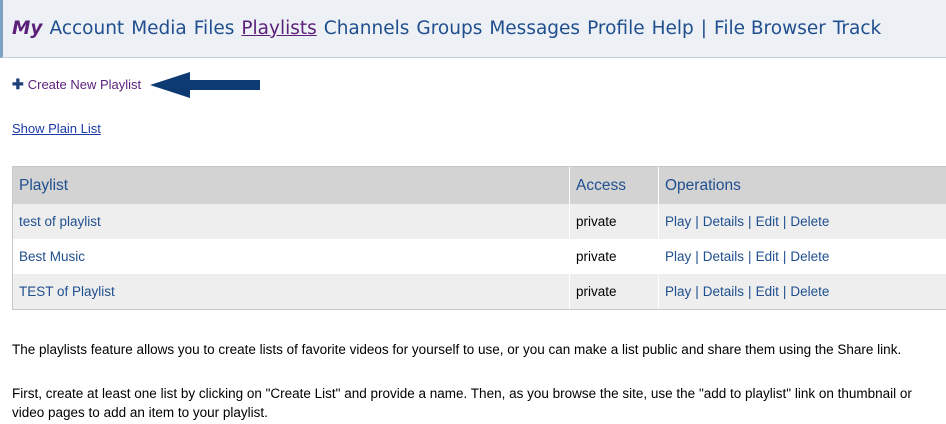 This screenshot has height=424, width=946. I want to click on playlist-name-link: Best Music, so click(52, 256).